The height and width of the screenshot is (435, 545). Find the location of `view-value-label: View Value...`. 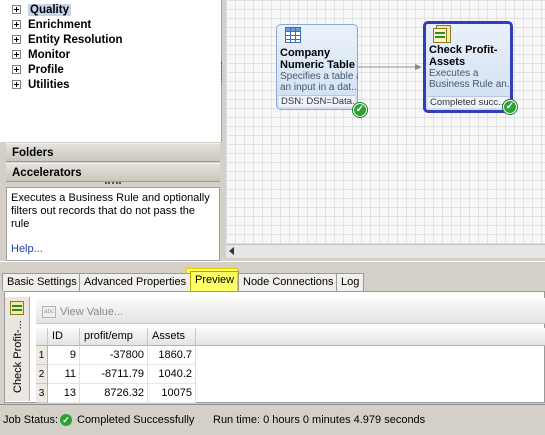

view-value-label: View Value... is located at coordinates (92, 311).